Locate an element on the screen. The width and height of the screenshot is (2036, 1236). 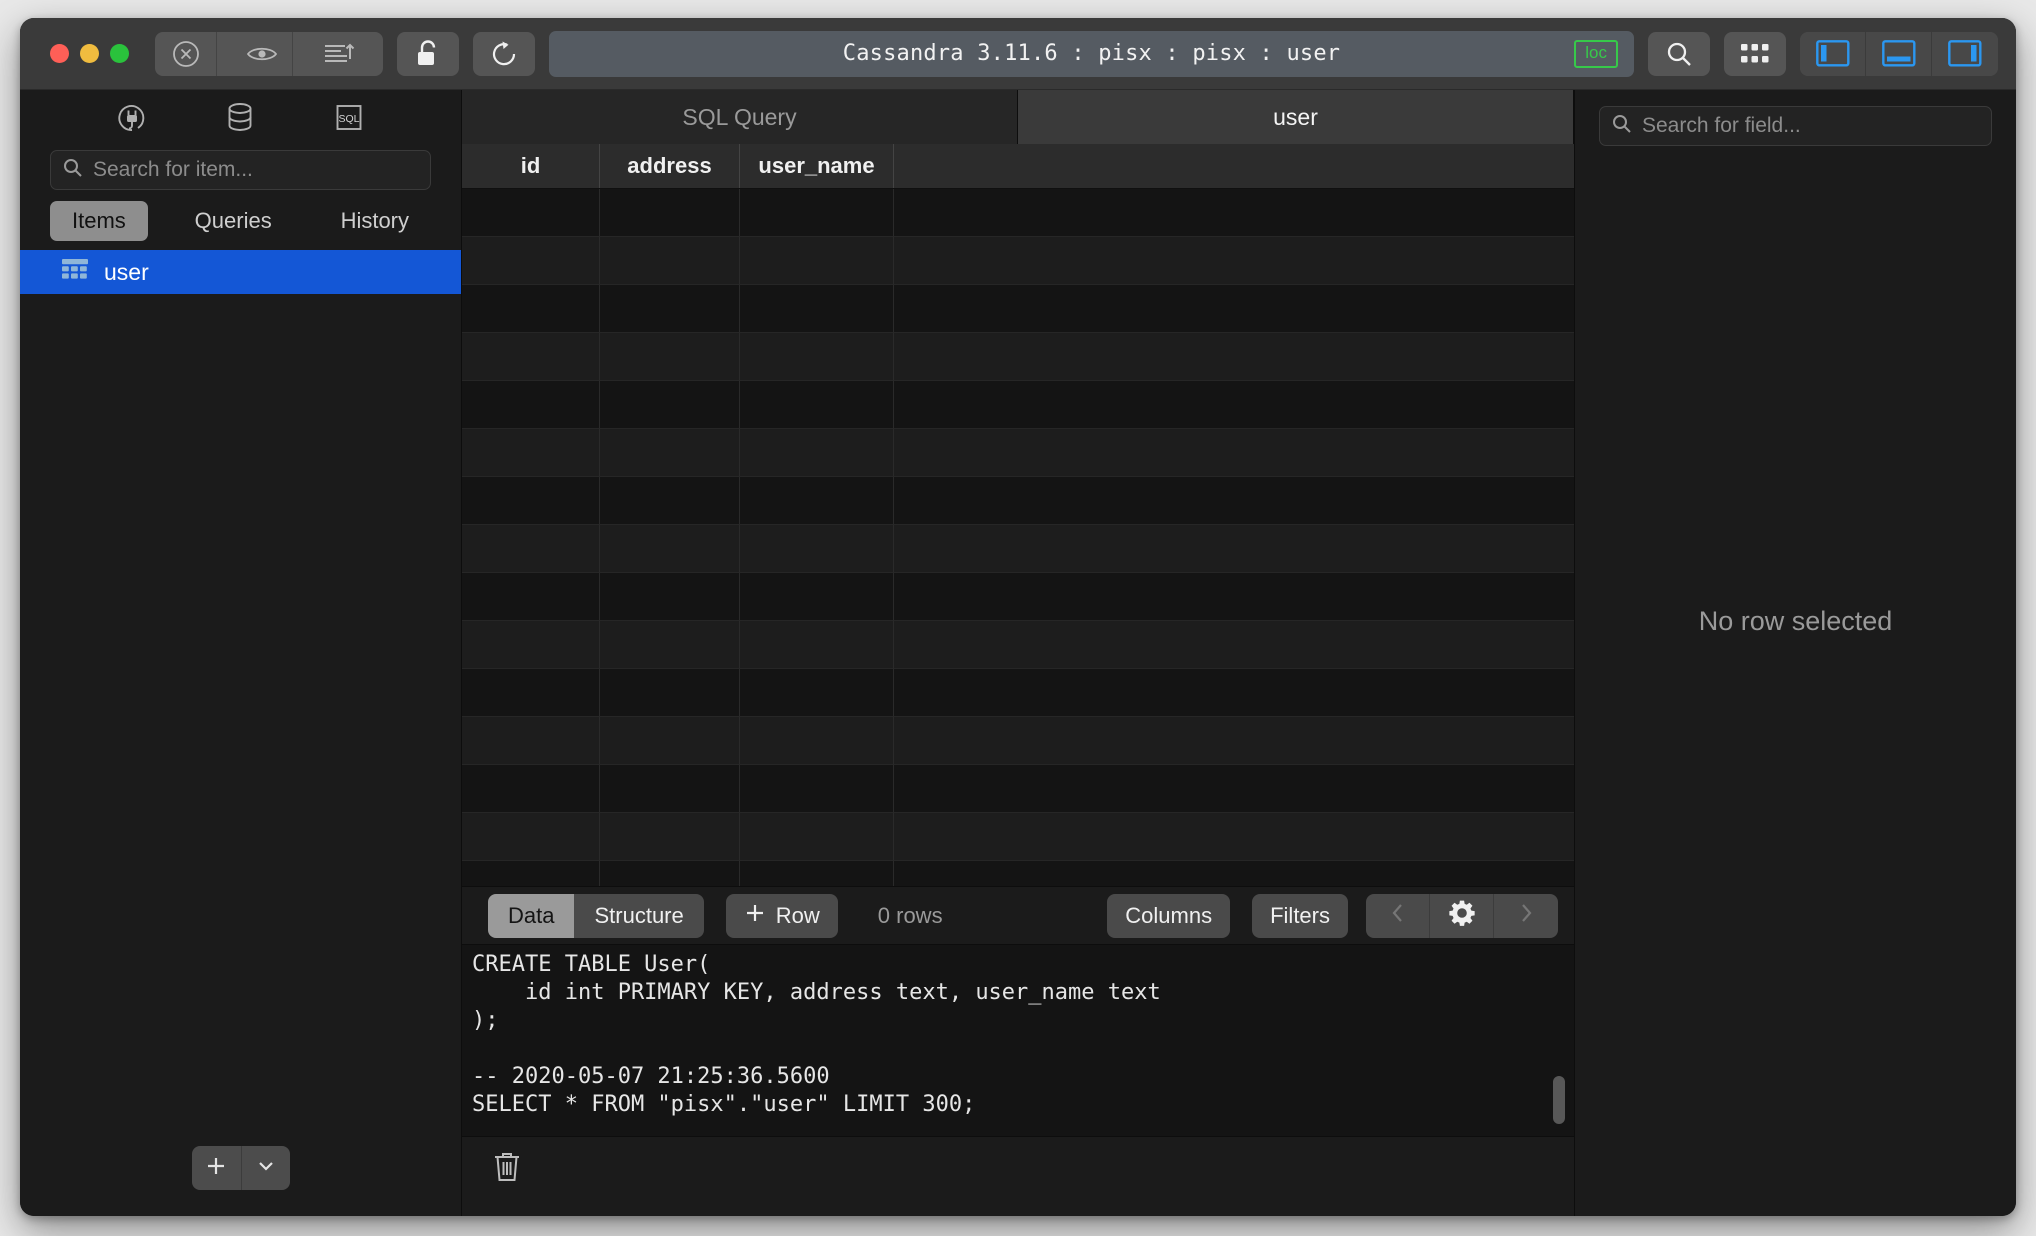
close-button is located at coordinates (59, 53).